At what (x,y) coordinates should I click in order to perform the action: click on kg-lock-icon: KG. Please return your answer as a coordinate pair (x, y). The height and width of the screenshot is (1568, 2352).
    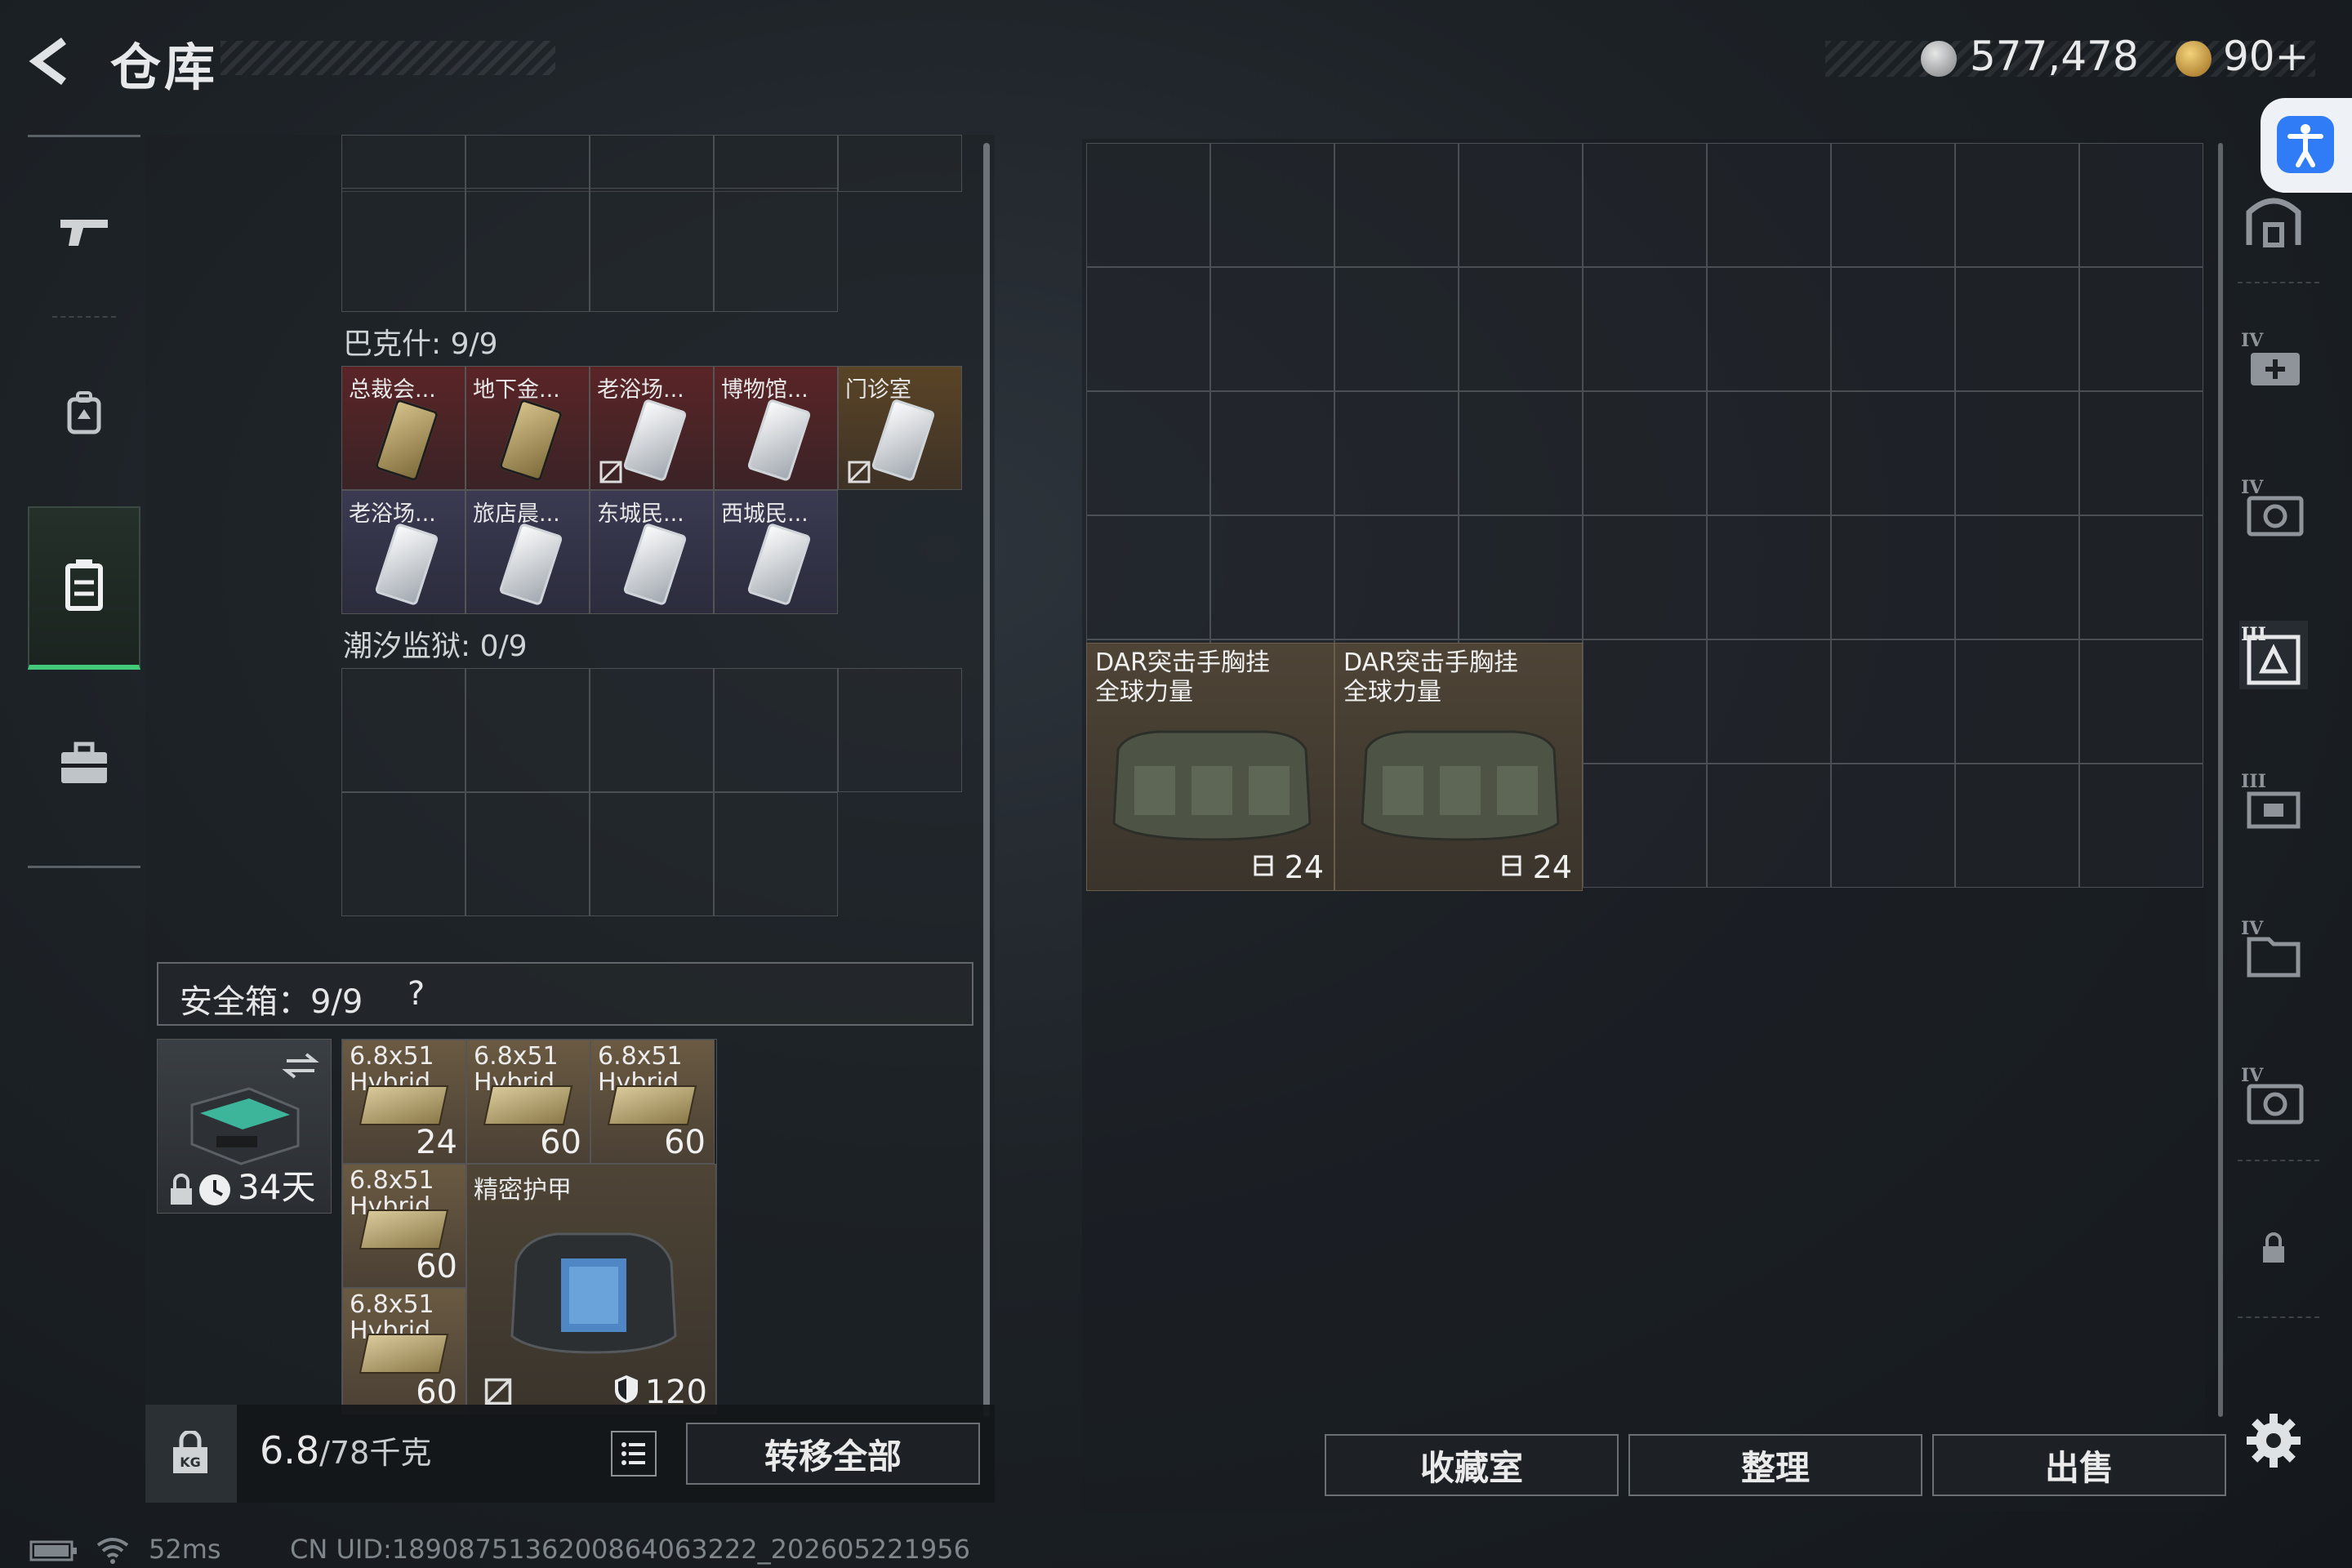
    Looking at the image, I should click on (190, 1452).